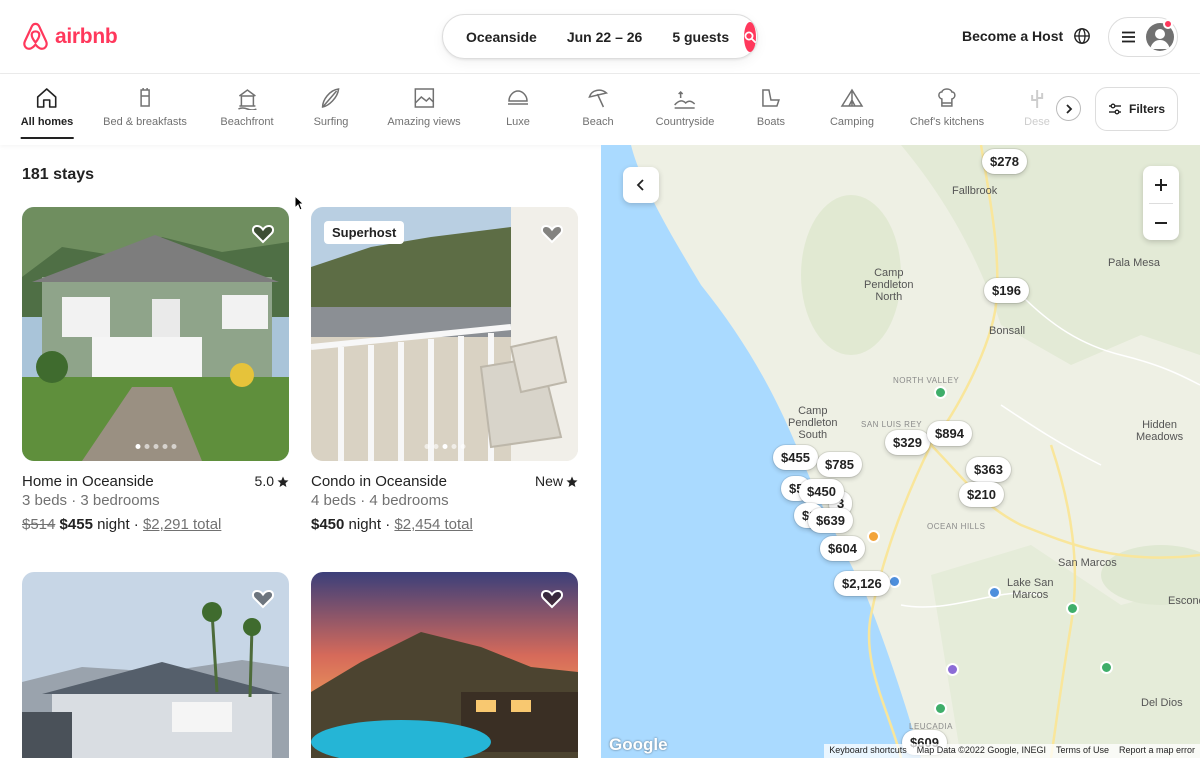  I want to click on nightly-price: $450, so click(328, 524).